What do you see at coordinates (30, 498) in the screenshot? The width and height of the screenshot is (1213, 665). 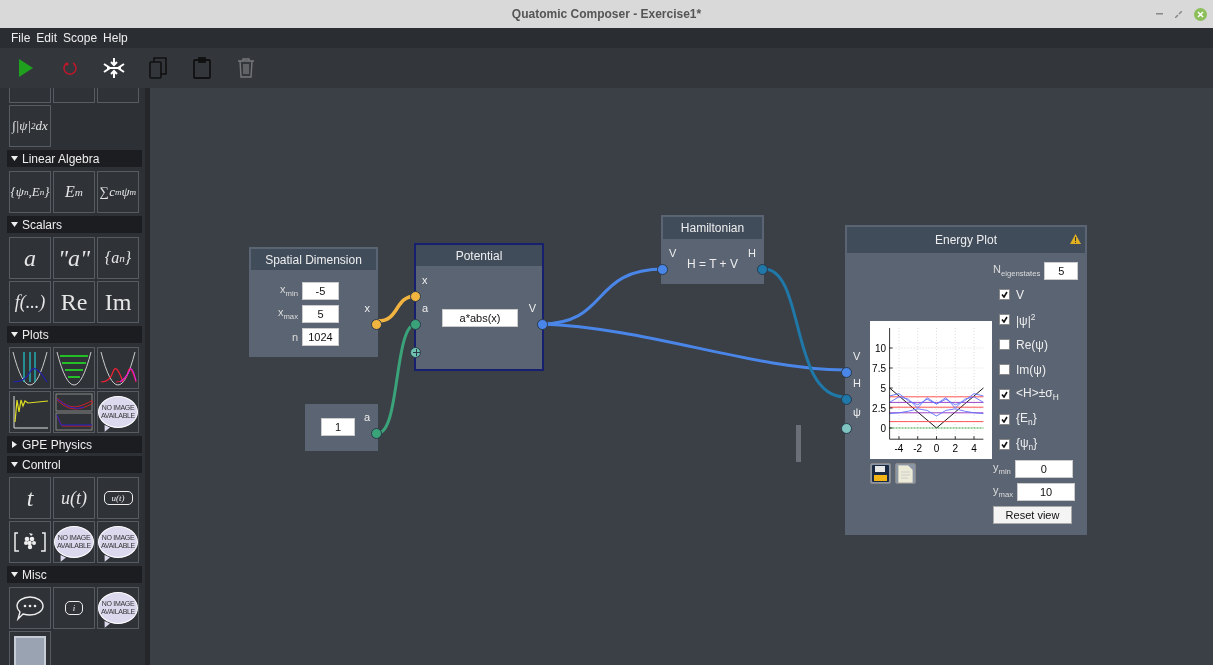 I see `palette-tile: t` at bounding box center [30, 498].